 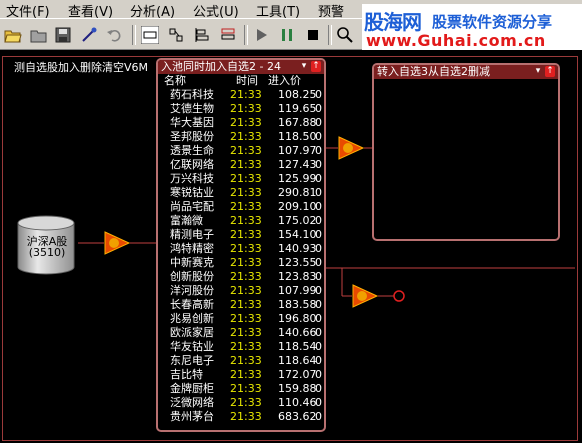 I want to click on layout-tool-icon, so click(x=176, y=35).